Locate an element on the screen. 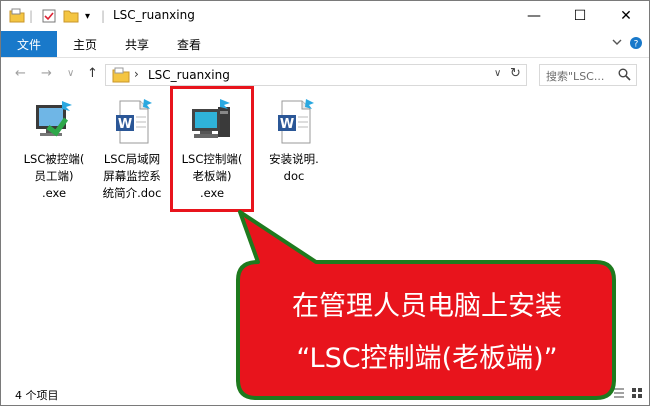 The height and width of the screenshot is (406, 650). minimize-button: — is located at coordinates (534, 16).